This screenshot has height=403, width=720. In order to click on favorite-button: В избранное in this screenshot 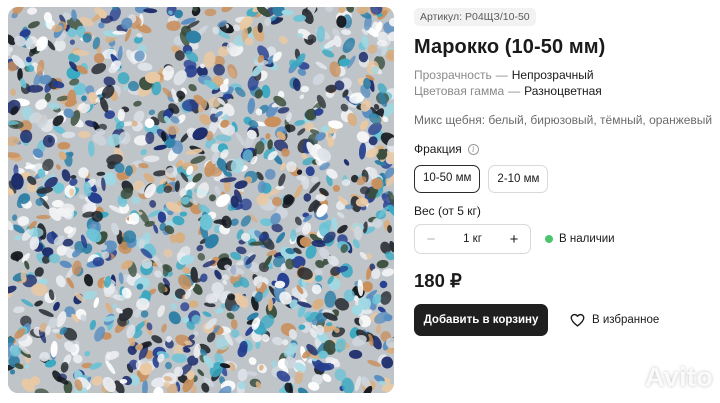, I will do `click(614, 320)`.